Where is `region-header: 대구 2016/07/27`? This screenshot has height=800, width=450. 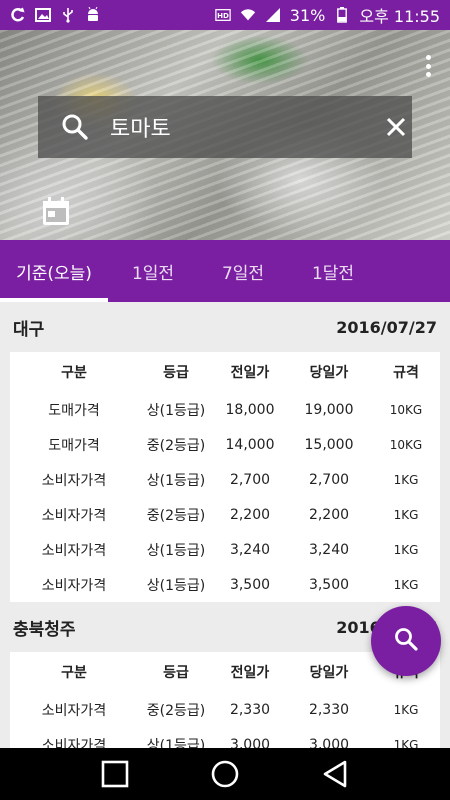
region-header: 대구 2016/07/27 is located at coordinates (225, 327).